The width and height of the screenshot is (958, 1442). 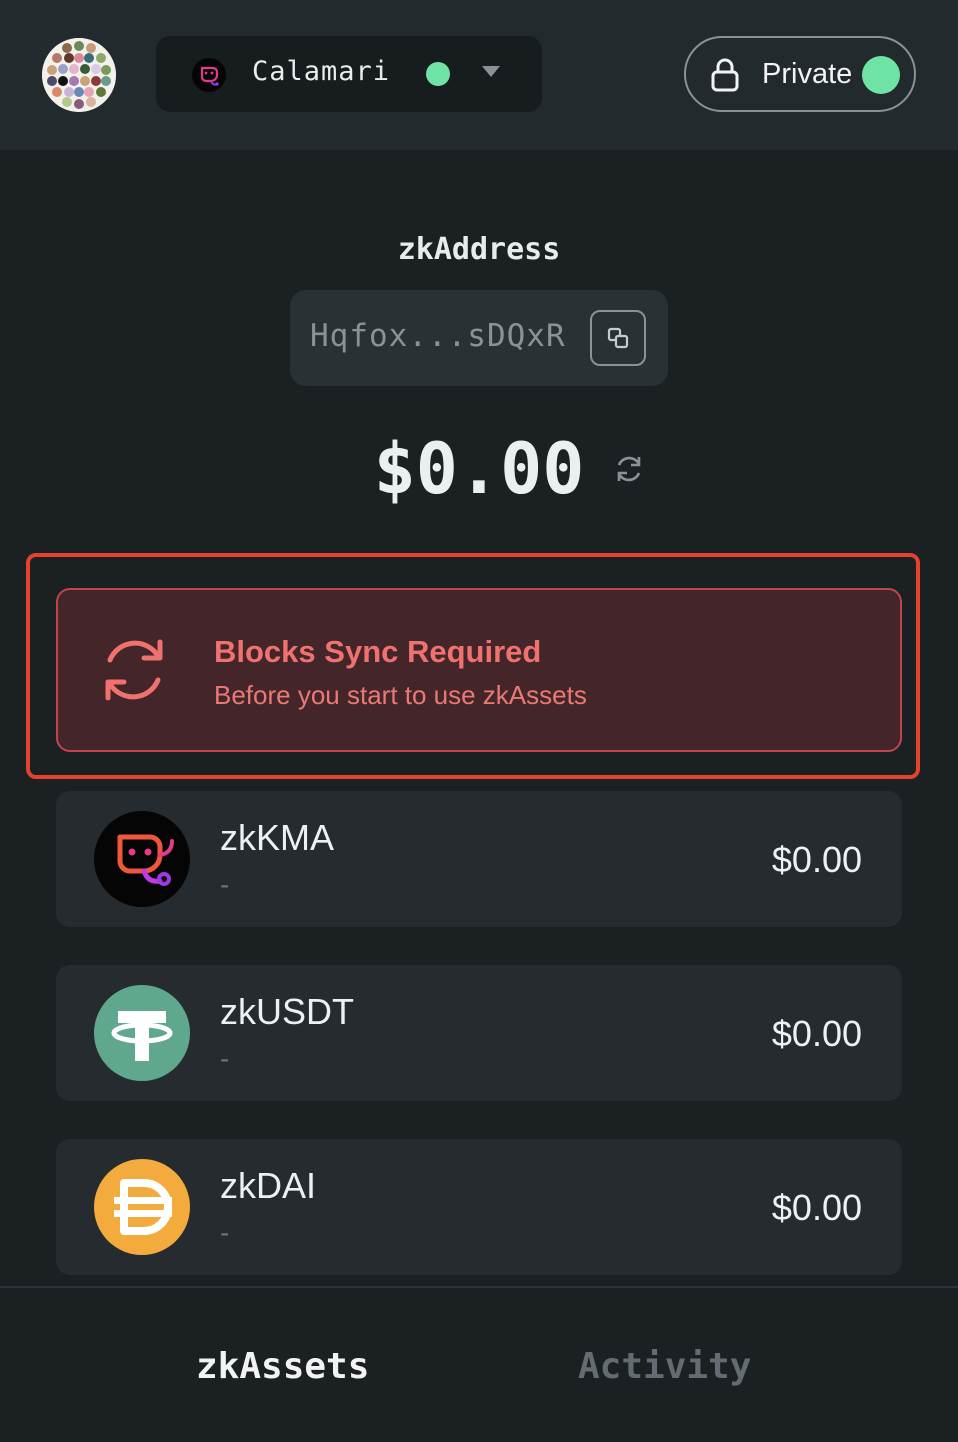 I want to click on address-box: Hqfox...sDQxR, so click(x=479, y=338).